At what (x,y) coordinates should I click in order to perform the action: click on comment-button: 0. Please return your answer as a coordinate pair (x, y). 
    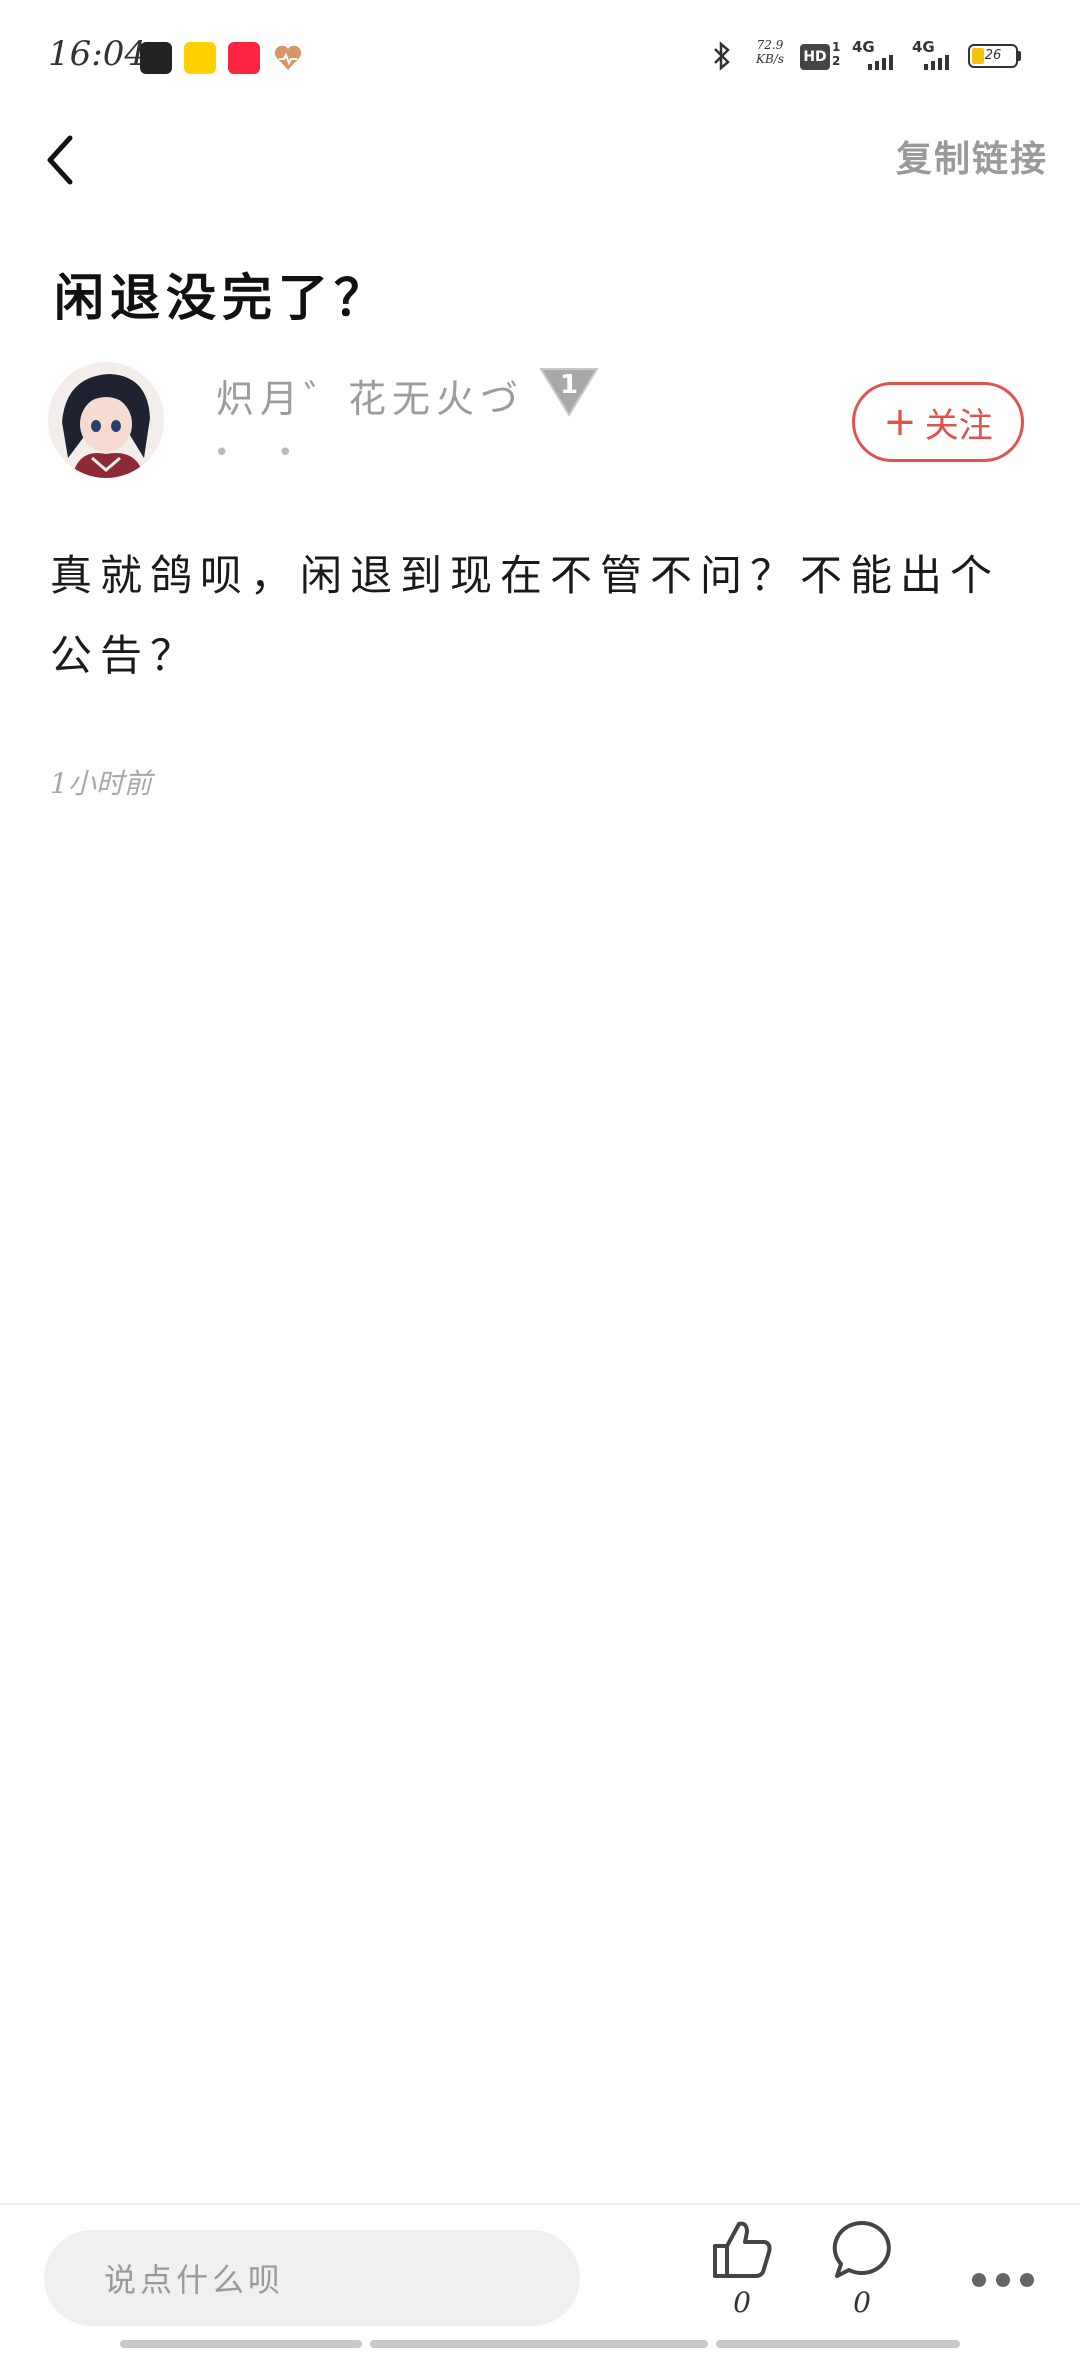
    Looking at the image, I should click on (862, 2268).